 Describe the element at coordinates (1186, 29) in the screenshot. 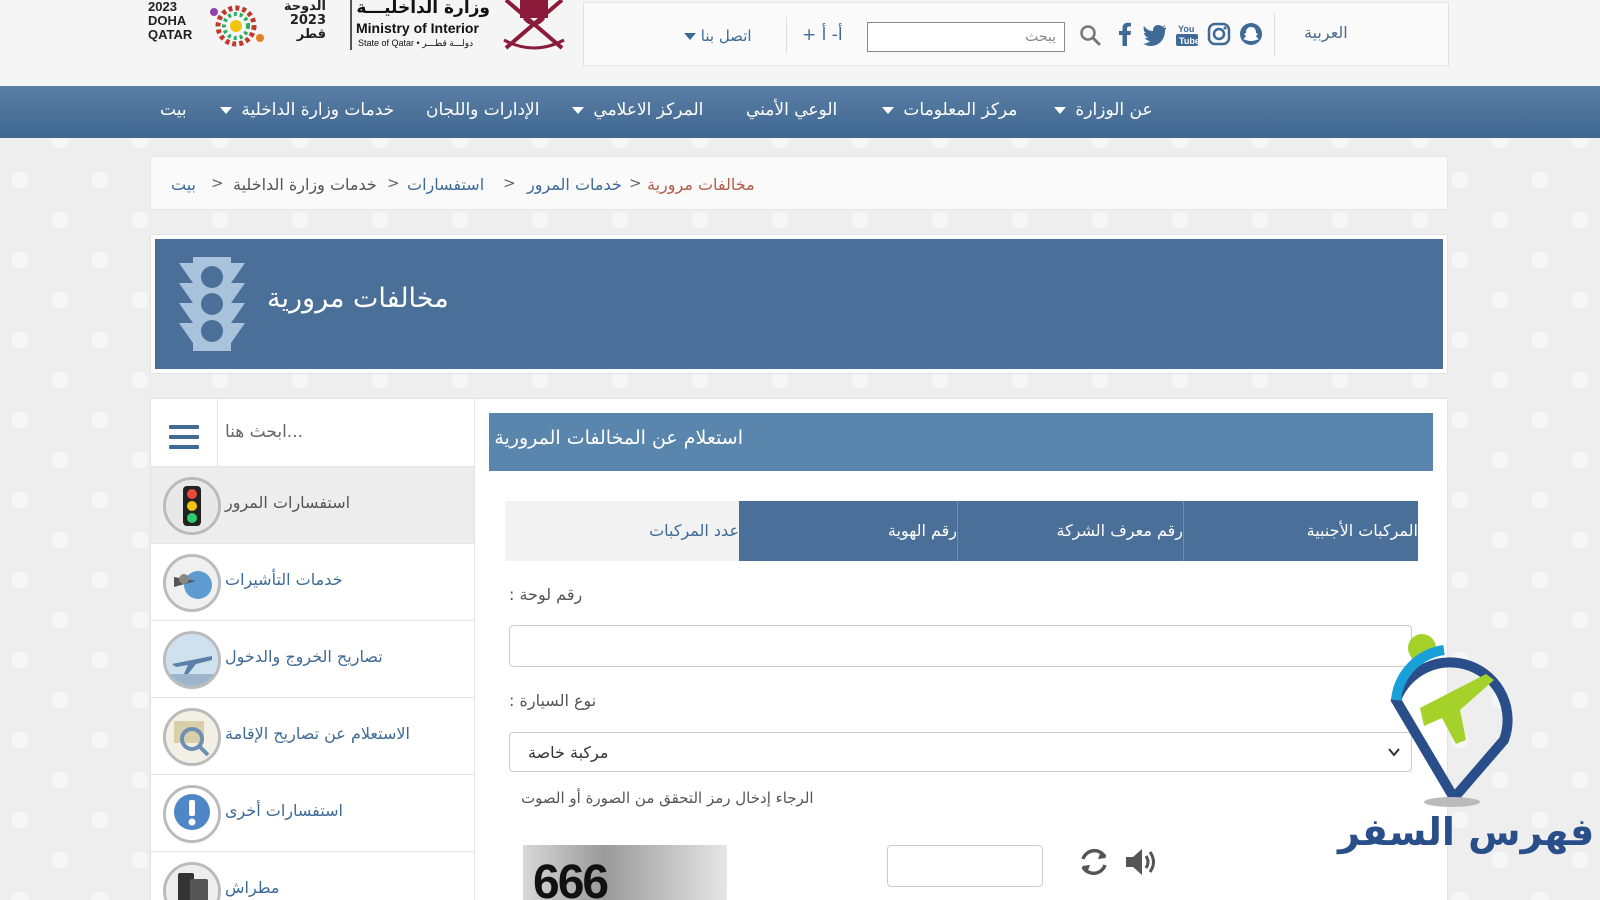

I see `svg-text: You` at that location.